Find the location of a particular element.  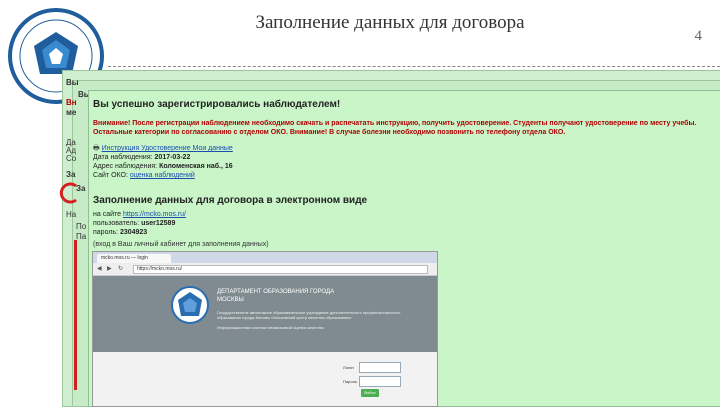

password-row: пароль: 2304923 is located at coordinates (120, 232).